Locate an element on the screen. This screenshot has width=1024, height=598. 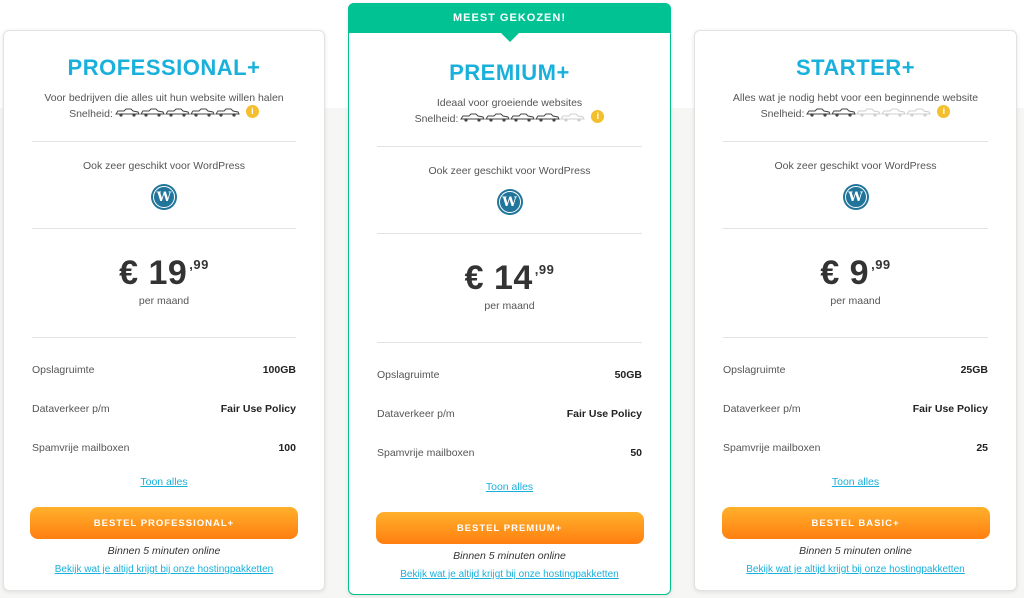
price-main: € 19 is located at coordinates (153, 273).